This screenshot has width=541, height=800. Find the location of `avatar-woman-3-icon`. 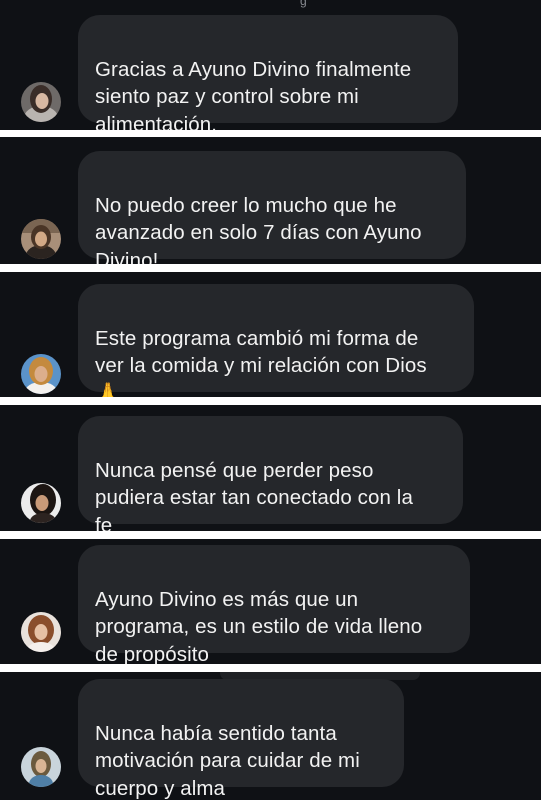

avatar-woman-3-icon is located at coordinates (41, 374).